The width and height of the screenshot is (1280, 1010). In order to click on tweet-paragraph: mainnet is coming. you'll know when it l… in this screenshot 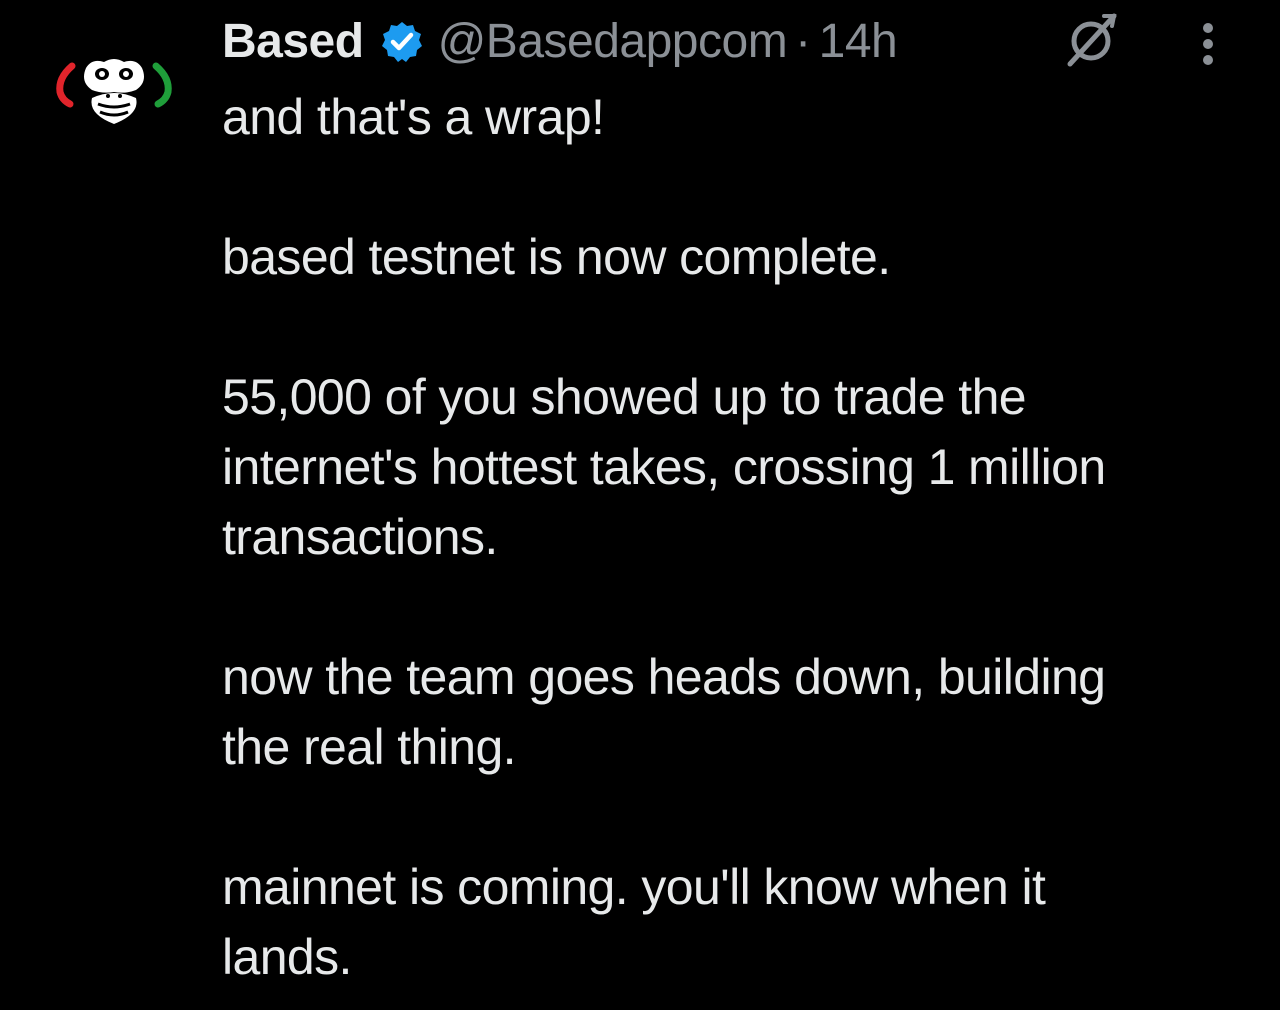, I will do `click(634, 922)`.